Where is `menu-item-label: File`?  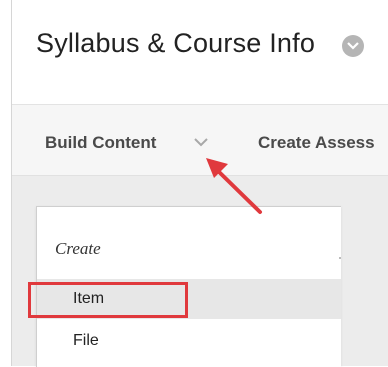 menu-item-label: File is located at coordinates (86, 340).